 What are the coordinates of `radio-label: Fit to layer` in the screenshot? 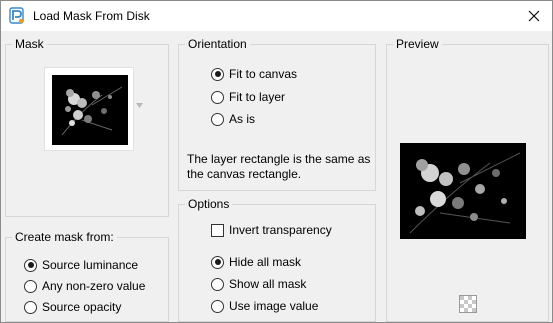 It's located at (257, 97).